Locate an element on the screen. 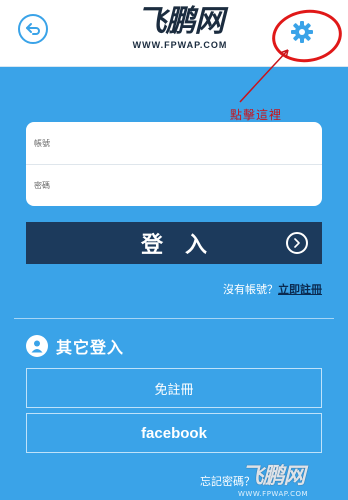 The image size is (348, 500). back-arrow-icon is located at coordinates (33, 29).